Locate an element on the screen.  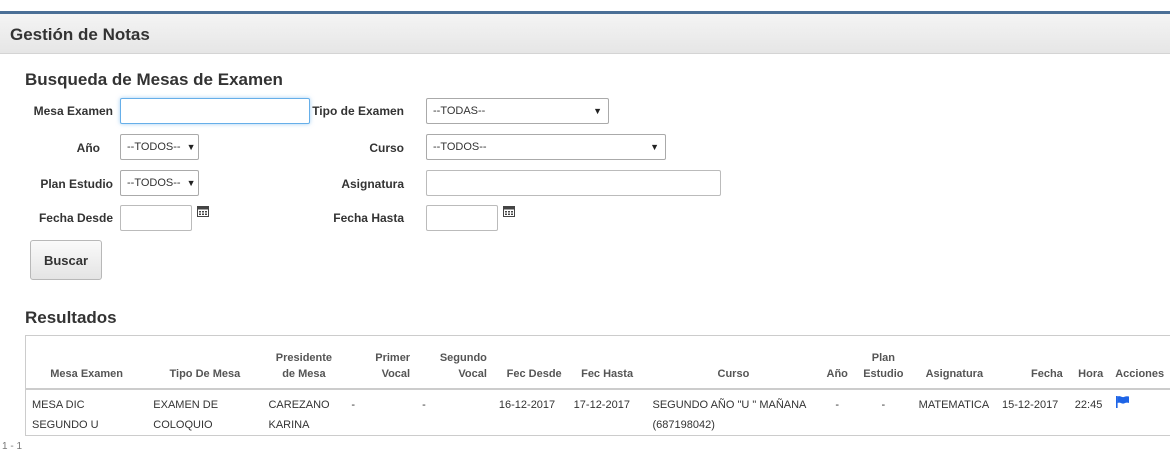
cell-presidente: CAREZANO KARINA is located at coordinates (303, 412).